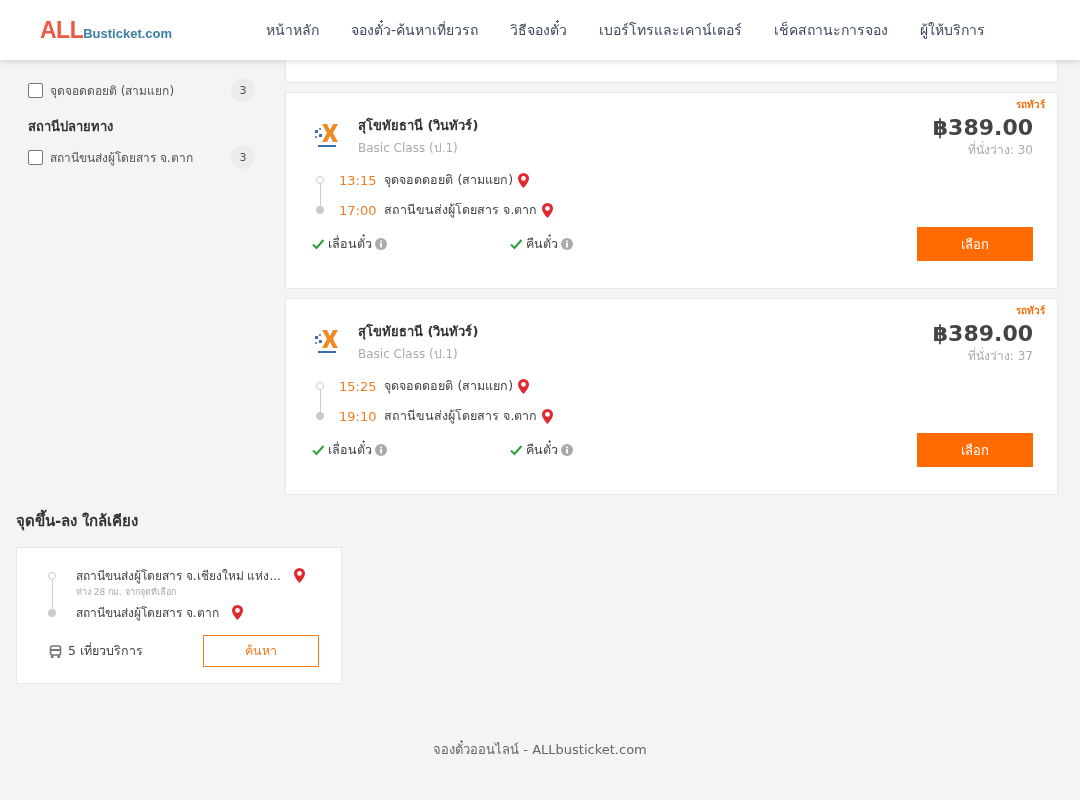 The image size is (1080, 800). Describe the element at coordinates (831, 30) in the screenshot. I see `nav-link: เช็คสถานะการจอง` at that location.